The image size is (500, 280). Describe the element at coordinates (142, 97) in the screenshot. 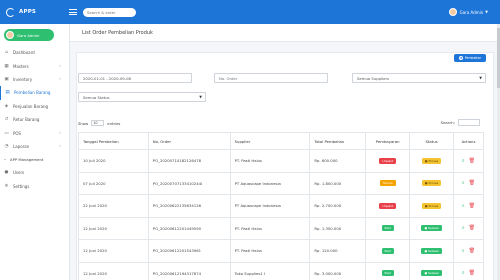

I see `status-select: Semua Status ▼` at that location.